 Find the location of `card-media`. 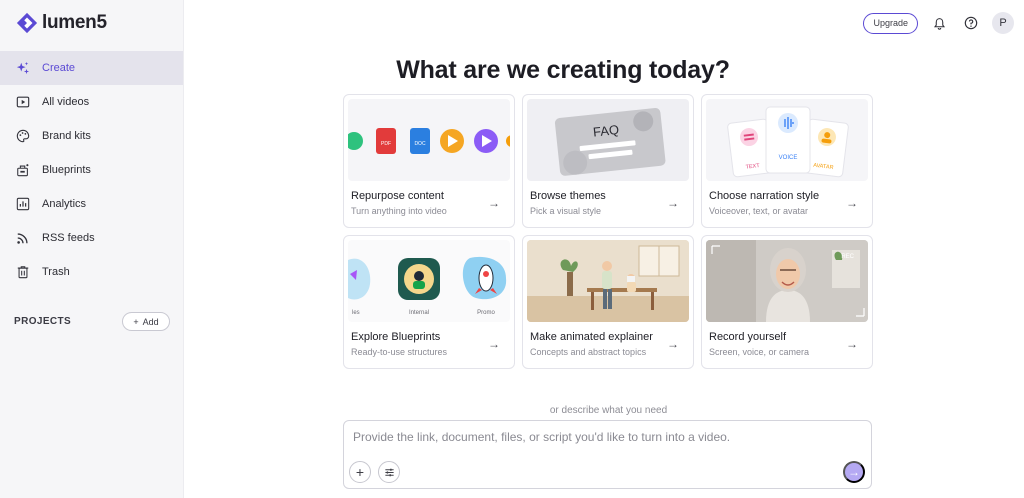

card-media is located at coordinates (608, 281).